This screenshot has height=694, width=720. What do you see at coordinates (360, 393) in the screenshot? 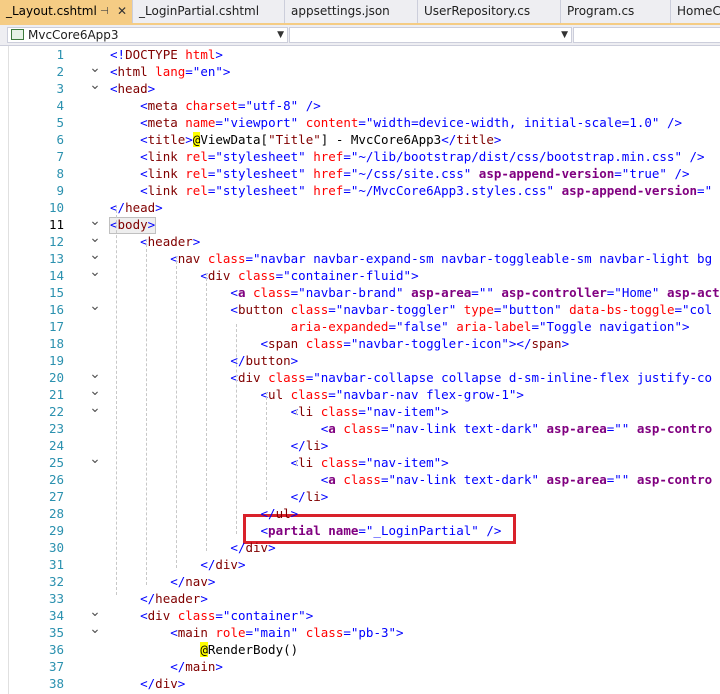
I see `code-line: 21 ⌄ <ul class="navbar-nav flex-grow-1">` at bounding box center [360, 393].